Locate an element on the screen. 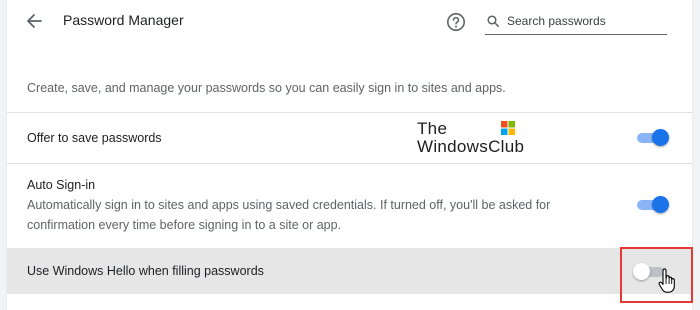 Image resolution: width=700 pixels, height=310 pixels. search-box is located at coordinates (576, 21).